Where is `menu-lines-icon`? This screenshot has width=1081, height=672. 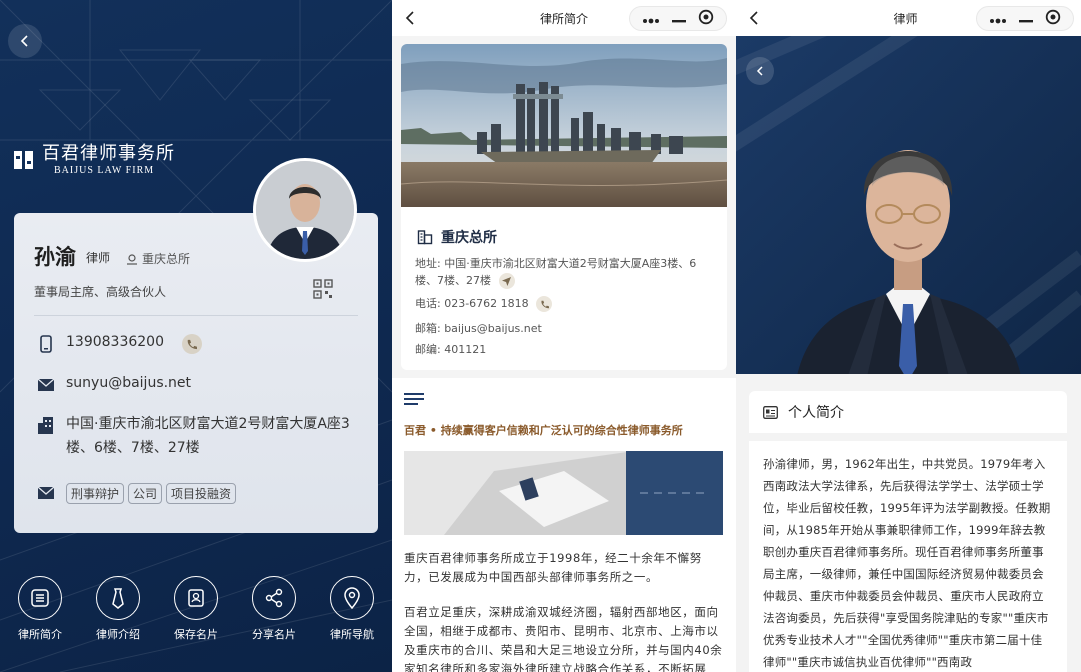
menu-lines-icon is located at coordinates (414, 399).